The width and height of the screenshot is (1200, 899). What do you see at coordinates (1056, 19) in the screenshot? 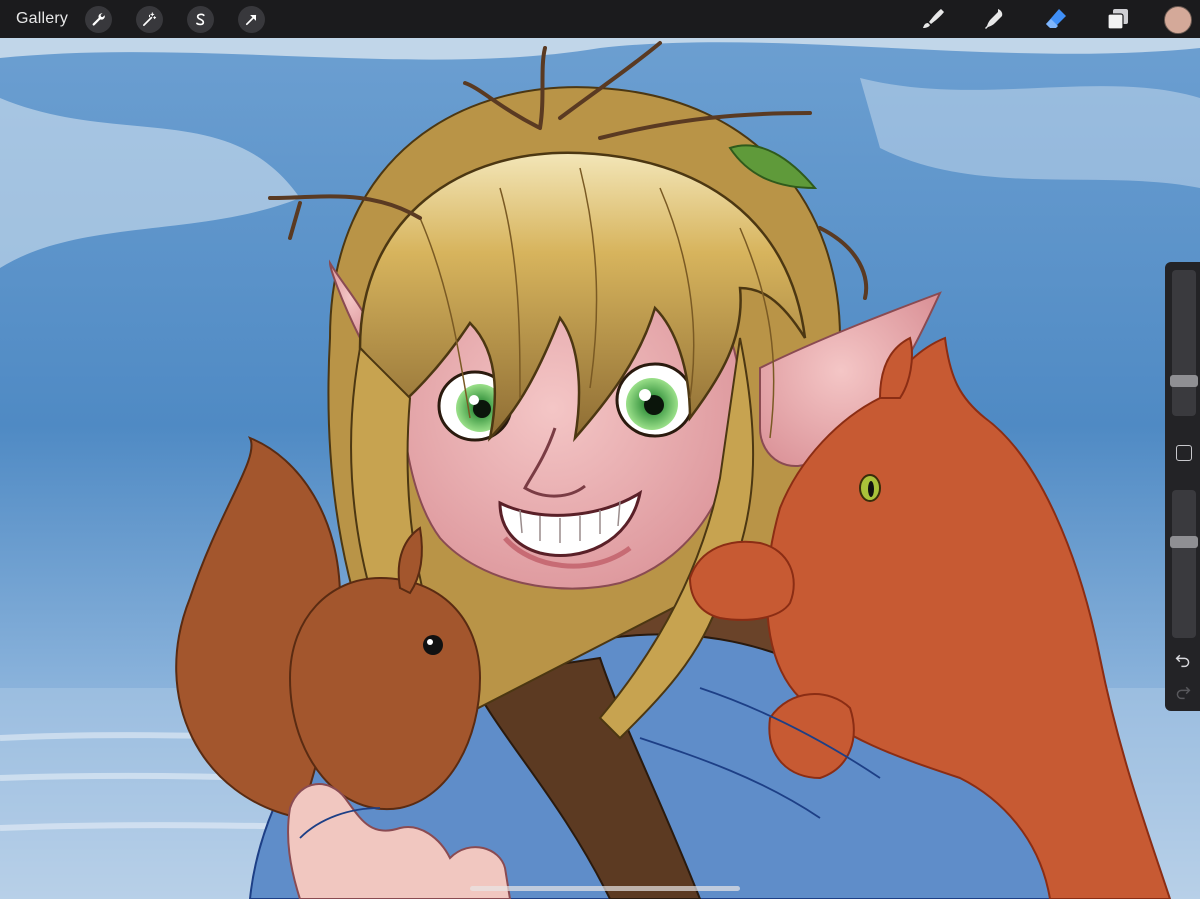
I see `eraser-icon` at bounding box center [1056, 19].